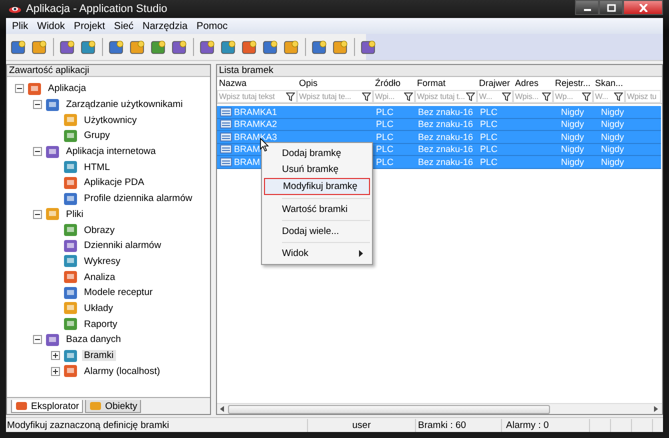  What do you see at coordinates (93, 340) in the screenshot?
I see `tree-item: Baza danych` at bounding box center [93, 340].